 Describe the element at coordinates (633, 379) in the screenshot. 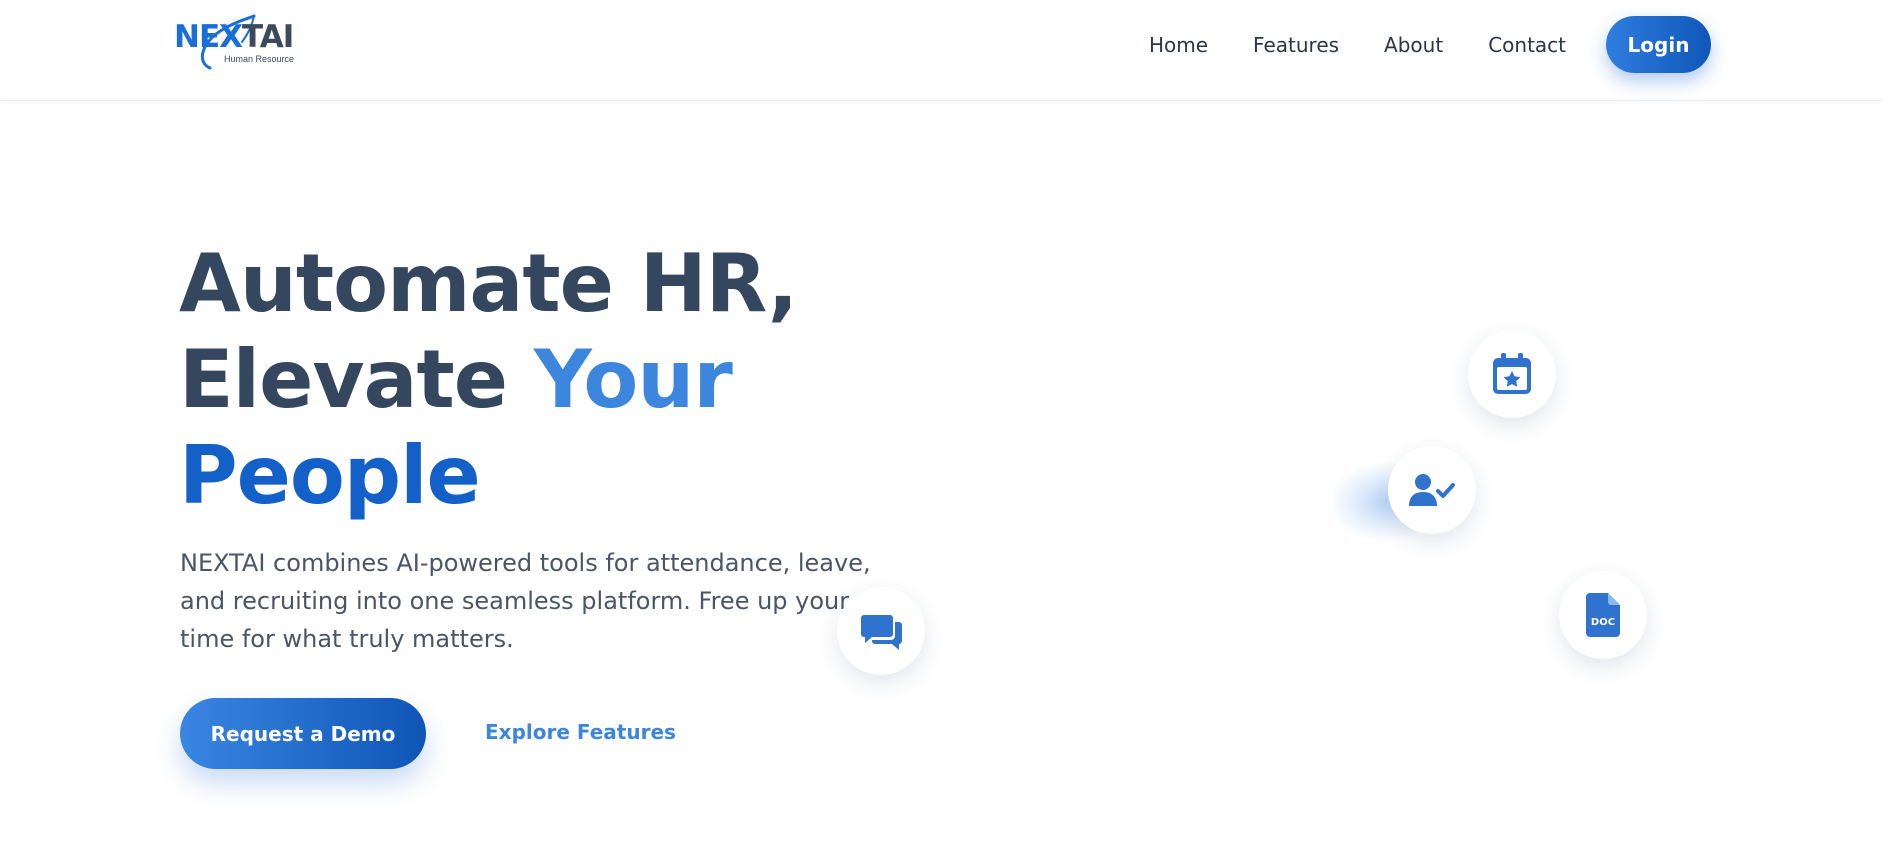

I see `hero-title-your: Your` at that location.